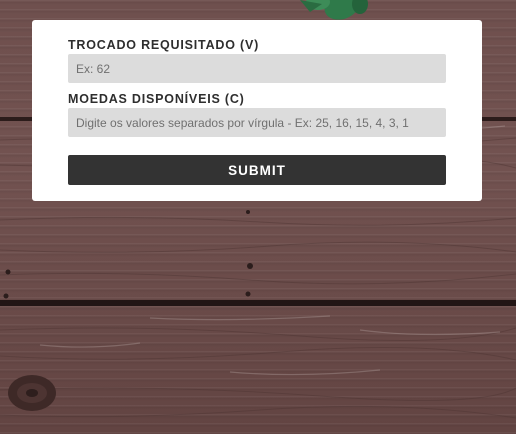  I want to click on available-coins-label: MOEDAS DISPONÍVEIS (C), so click(156, 99).